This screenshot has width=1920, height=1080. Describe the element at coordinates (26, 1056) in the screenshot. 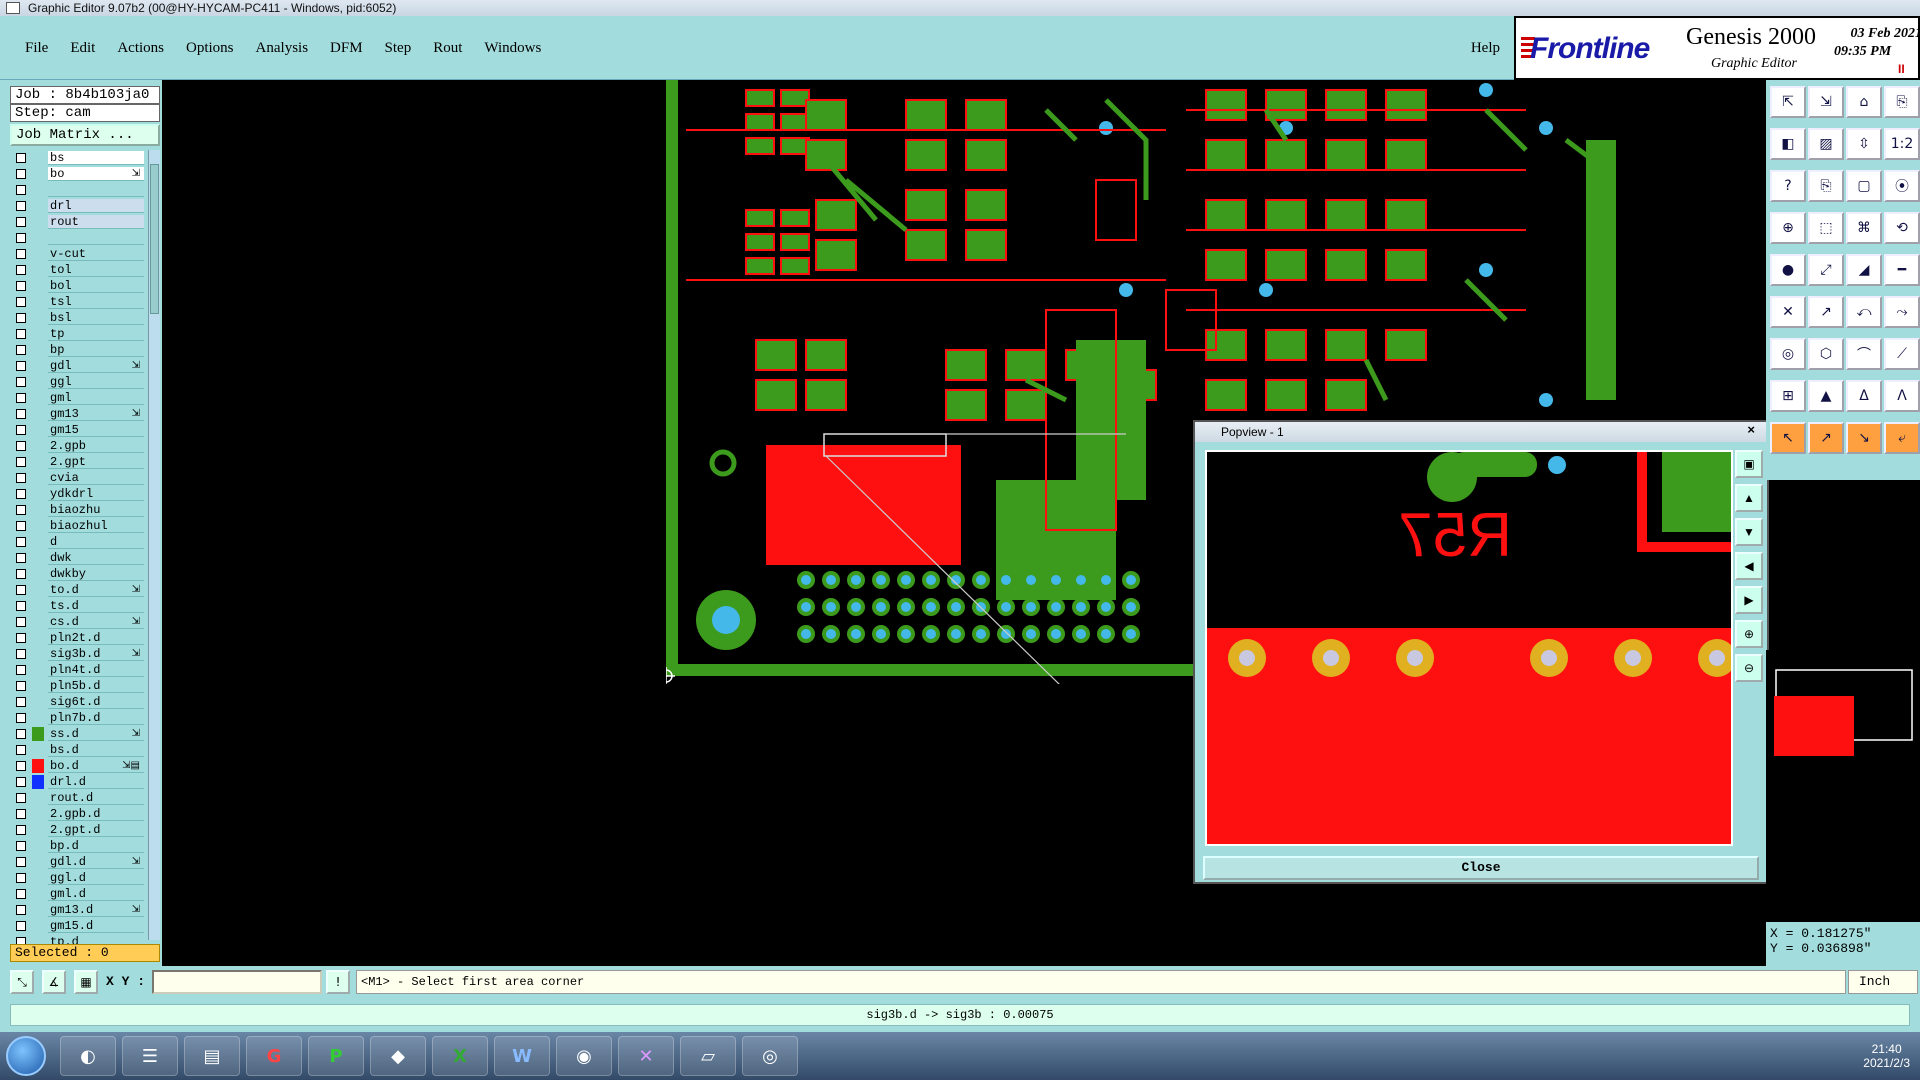

I see `start-button` at that location.